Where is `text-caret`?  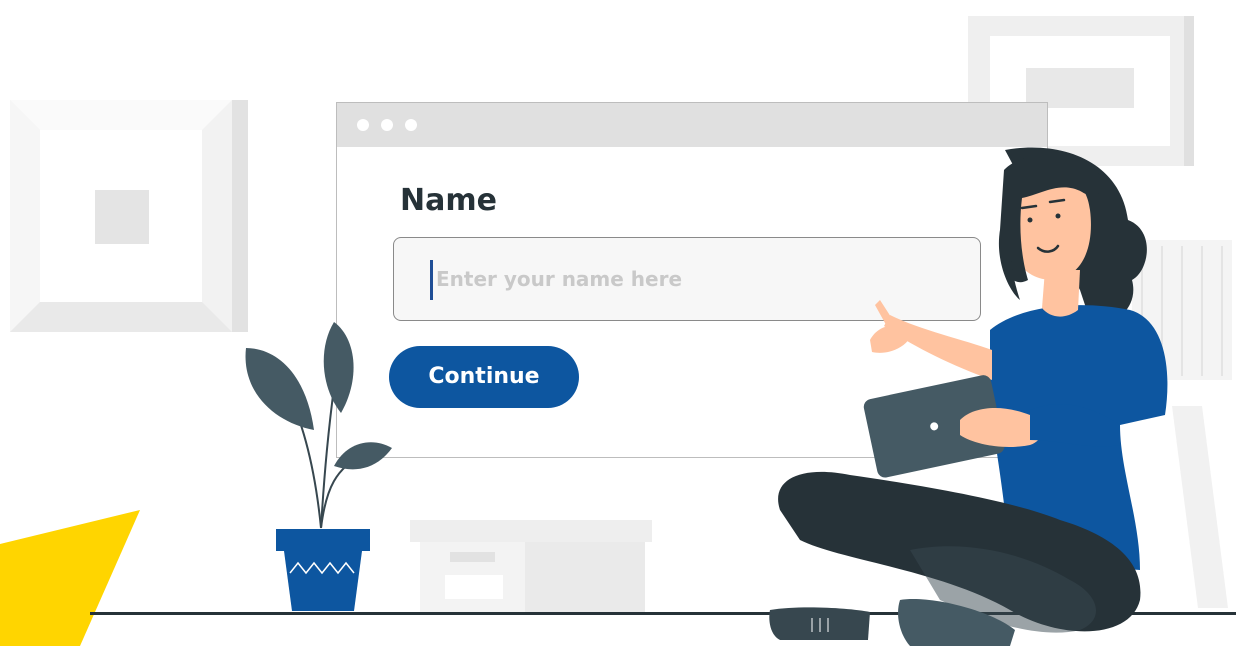
text-caret is located at coordinates (431, 280).